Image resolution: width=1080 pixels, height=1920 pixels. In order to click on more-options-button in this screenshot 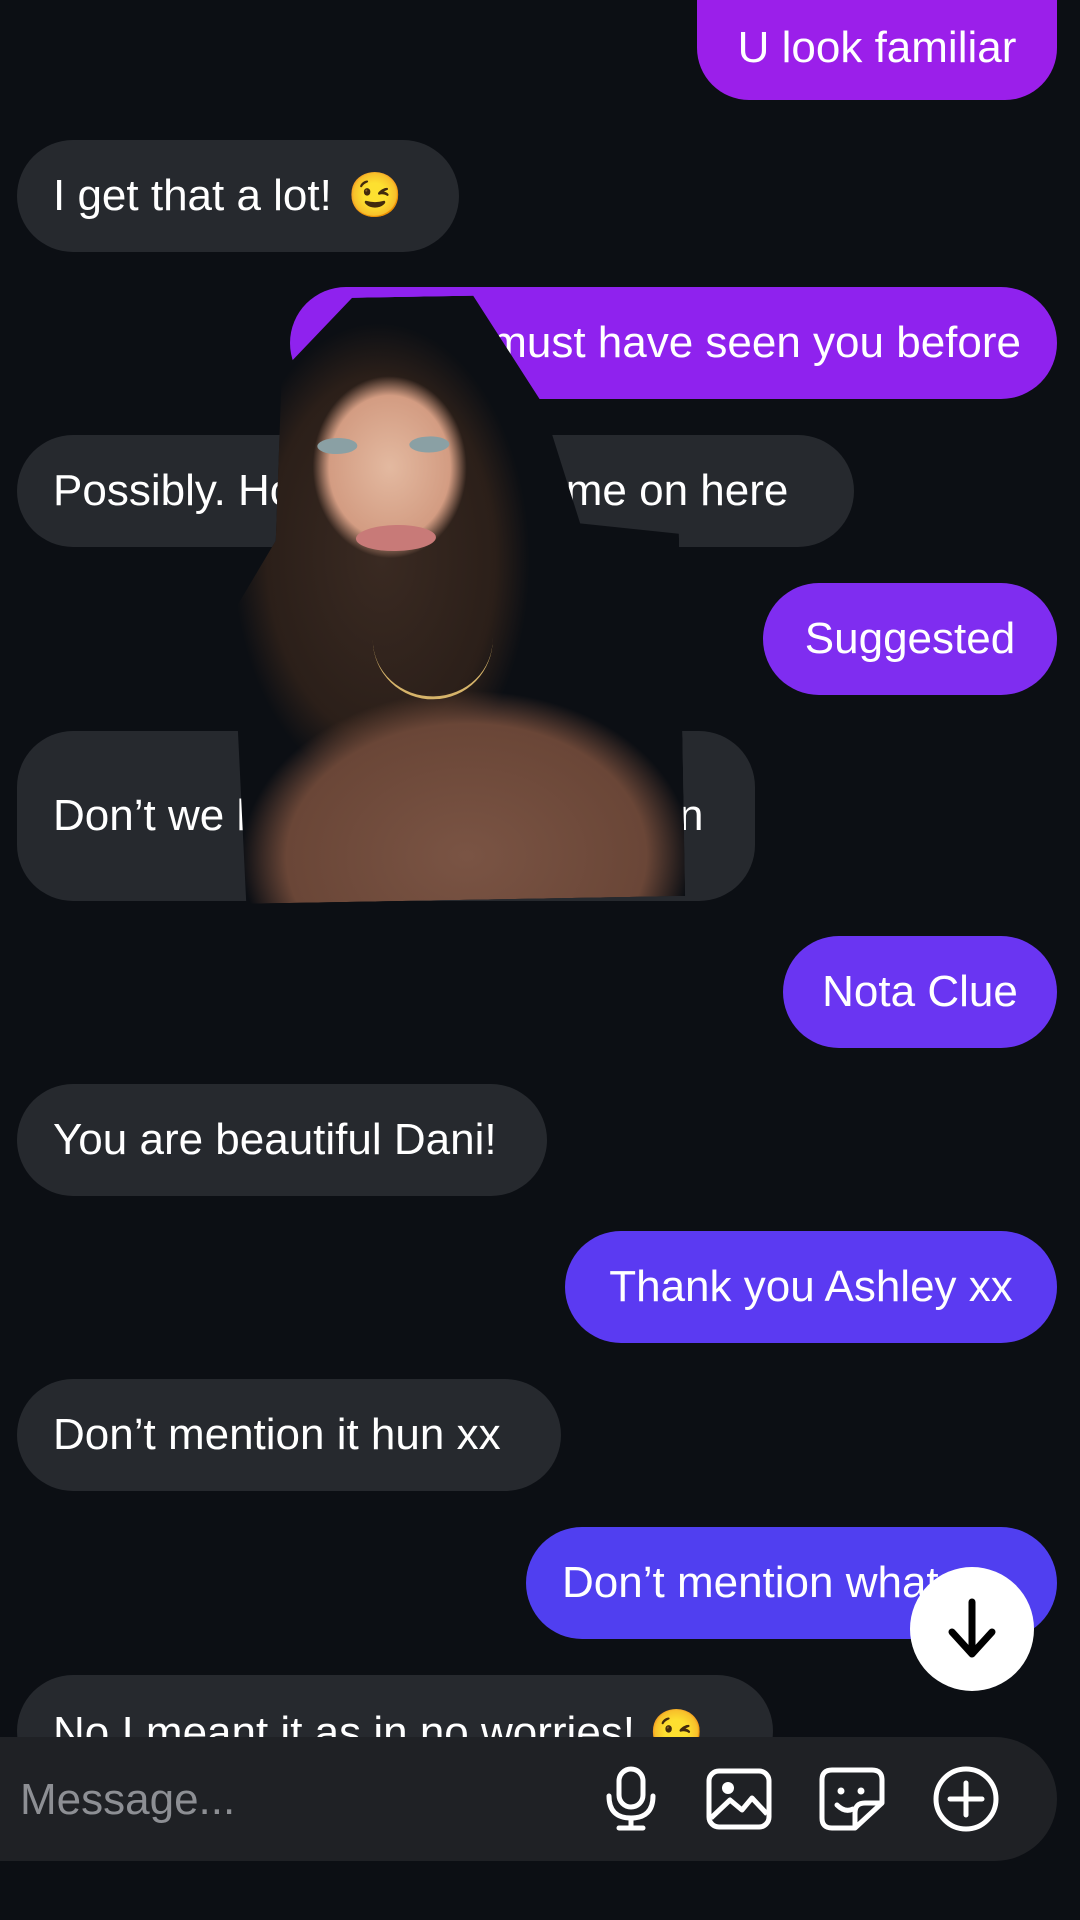, I will do `click(966, 1799)`.